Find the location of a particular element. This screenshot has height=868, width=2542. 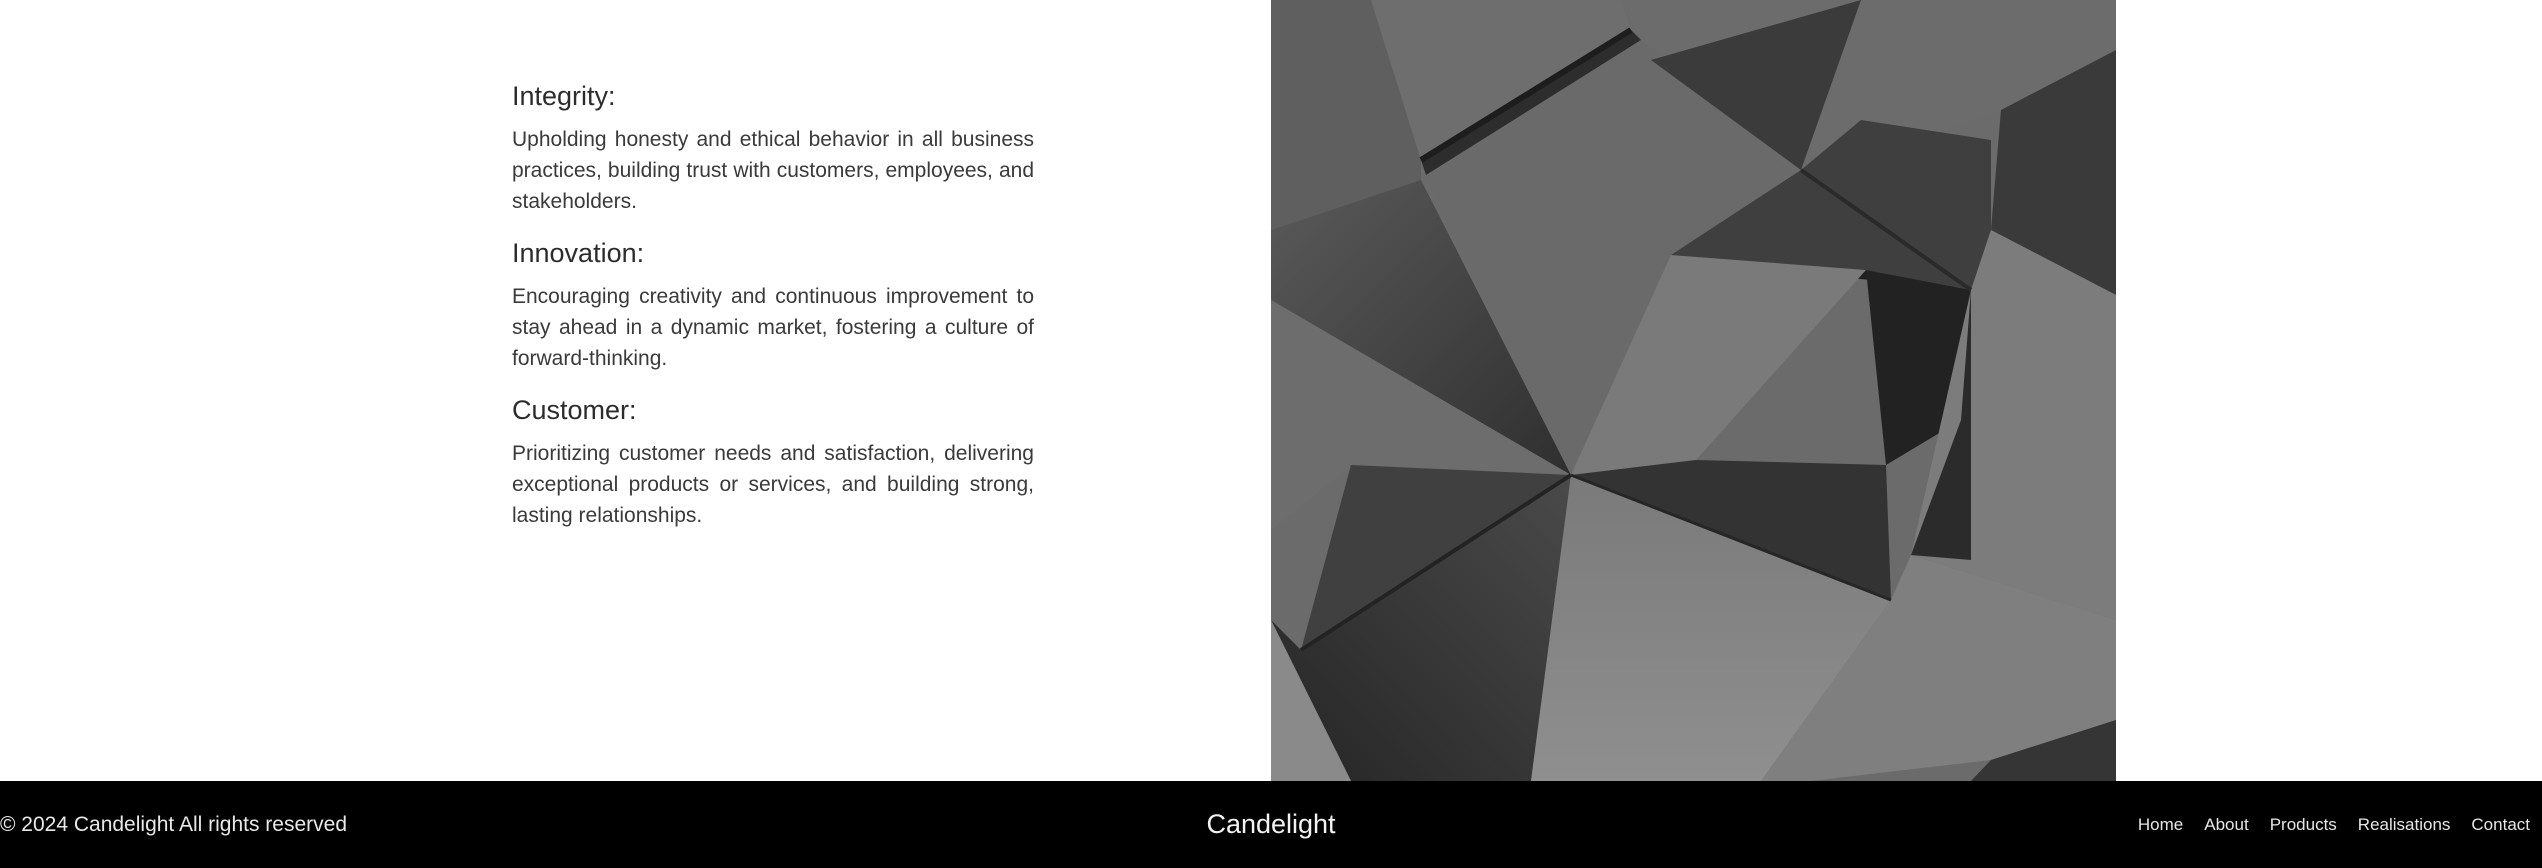

footer-nav: Home About Products Realisations Contact is located at coordinates (2334, 824).